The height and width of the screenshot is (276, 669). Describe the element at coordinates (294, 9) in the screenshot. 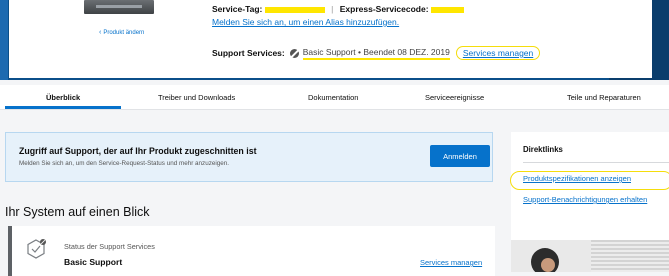

I see `service-tag-redacted` at that location.